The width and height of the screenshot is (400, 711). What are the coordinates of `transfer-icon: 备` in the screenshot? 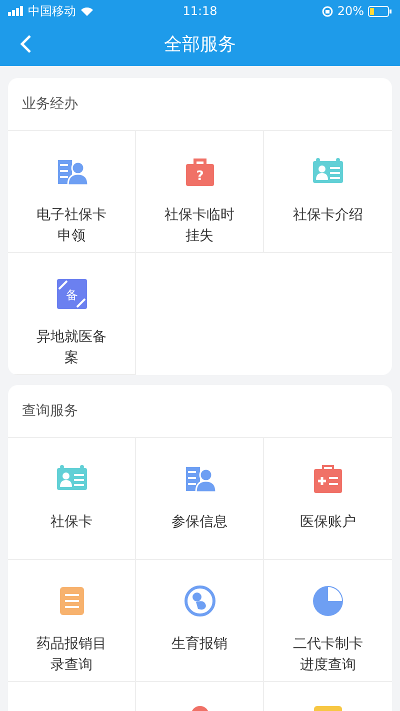 It's located at (71, 294).